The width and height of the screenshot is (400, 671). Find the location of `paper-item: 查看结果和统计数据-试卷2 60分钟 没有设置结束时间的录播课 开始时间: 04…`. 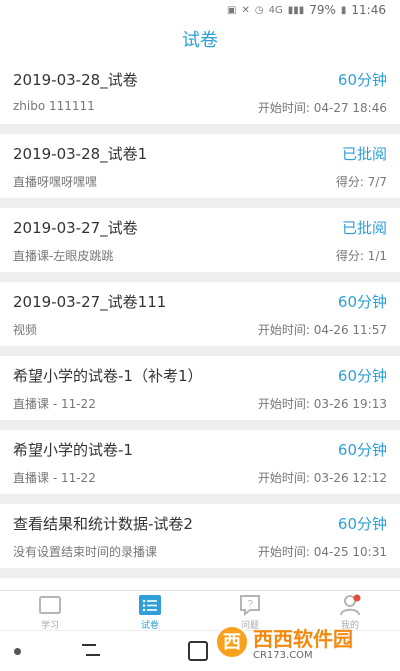

paper-item: 查看结果和统计数据-试卷2 60分钟 没有设置结束时间的录播课 开始时间: 04… is located at coordinates (200, 536).